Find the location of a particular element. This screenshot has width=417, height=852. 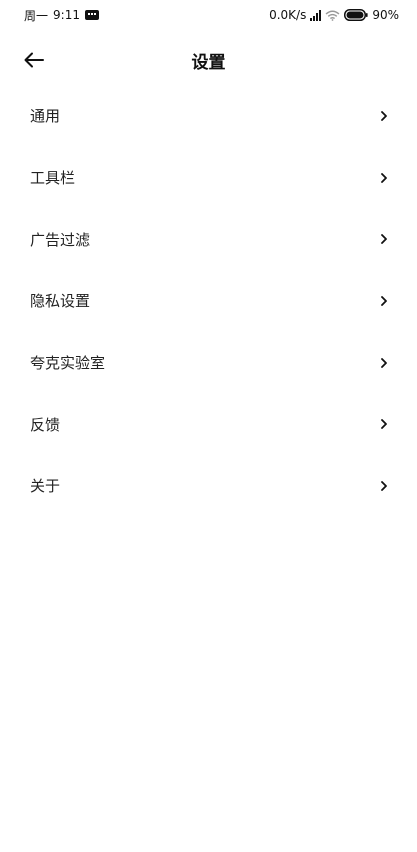

settings-item-label: 夸克实验室 is located at coordinates (68, 363).